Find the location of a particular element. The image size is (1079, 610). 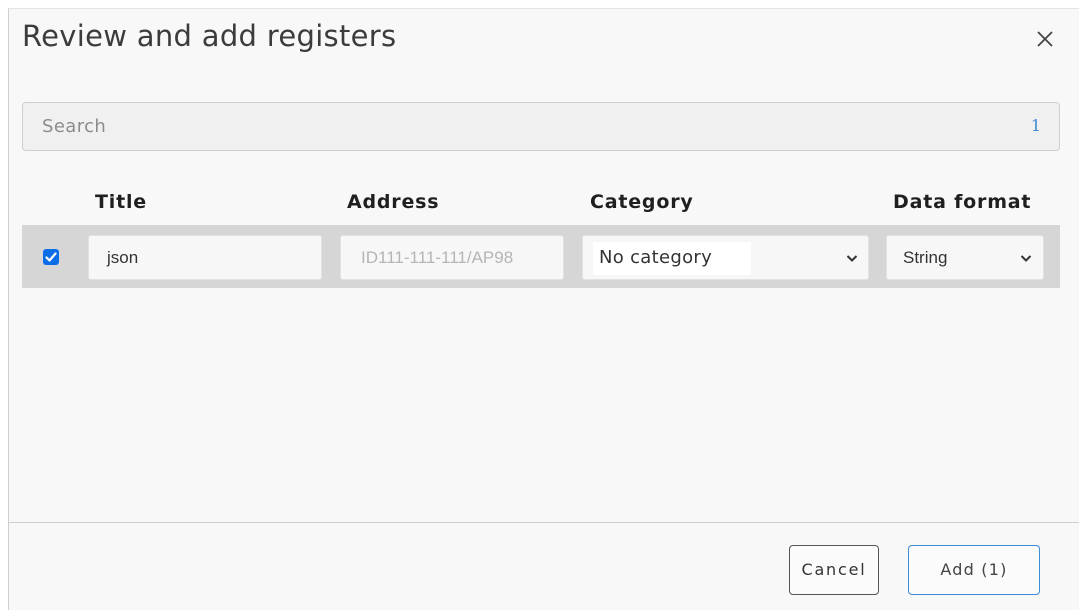

search-box: 1 is located at coordinates (541, 126).